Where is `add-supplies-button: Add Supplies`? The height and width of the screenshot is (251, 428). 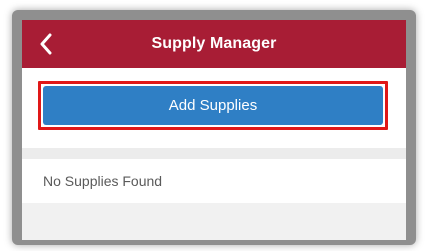 add-supplies-button: Add Supplies is located at coordinates (213, 105).